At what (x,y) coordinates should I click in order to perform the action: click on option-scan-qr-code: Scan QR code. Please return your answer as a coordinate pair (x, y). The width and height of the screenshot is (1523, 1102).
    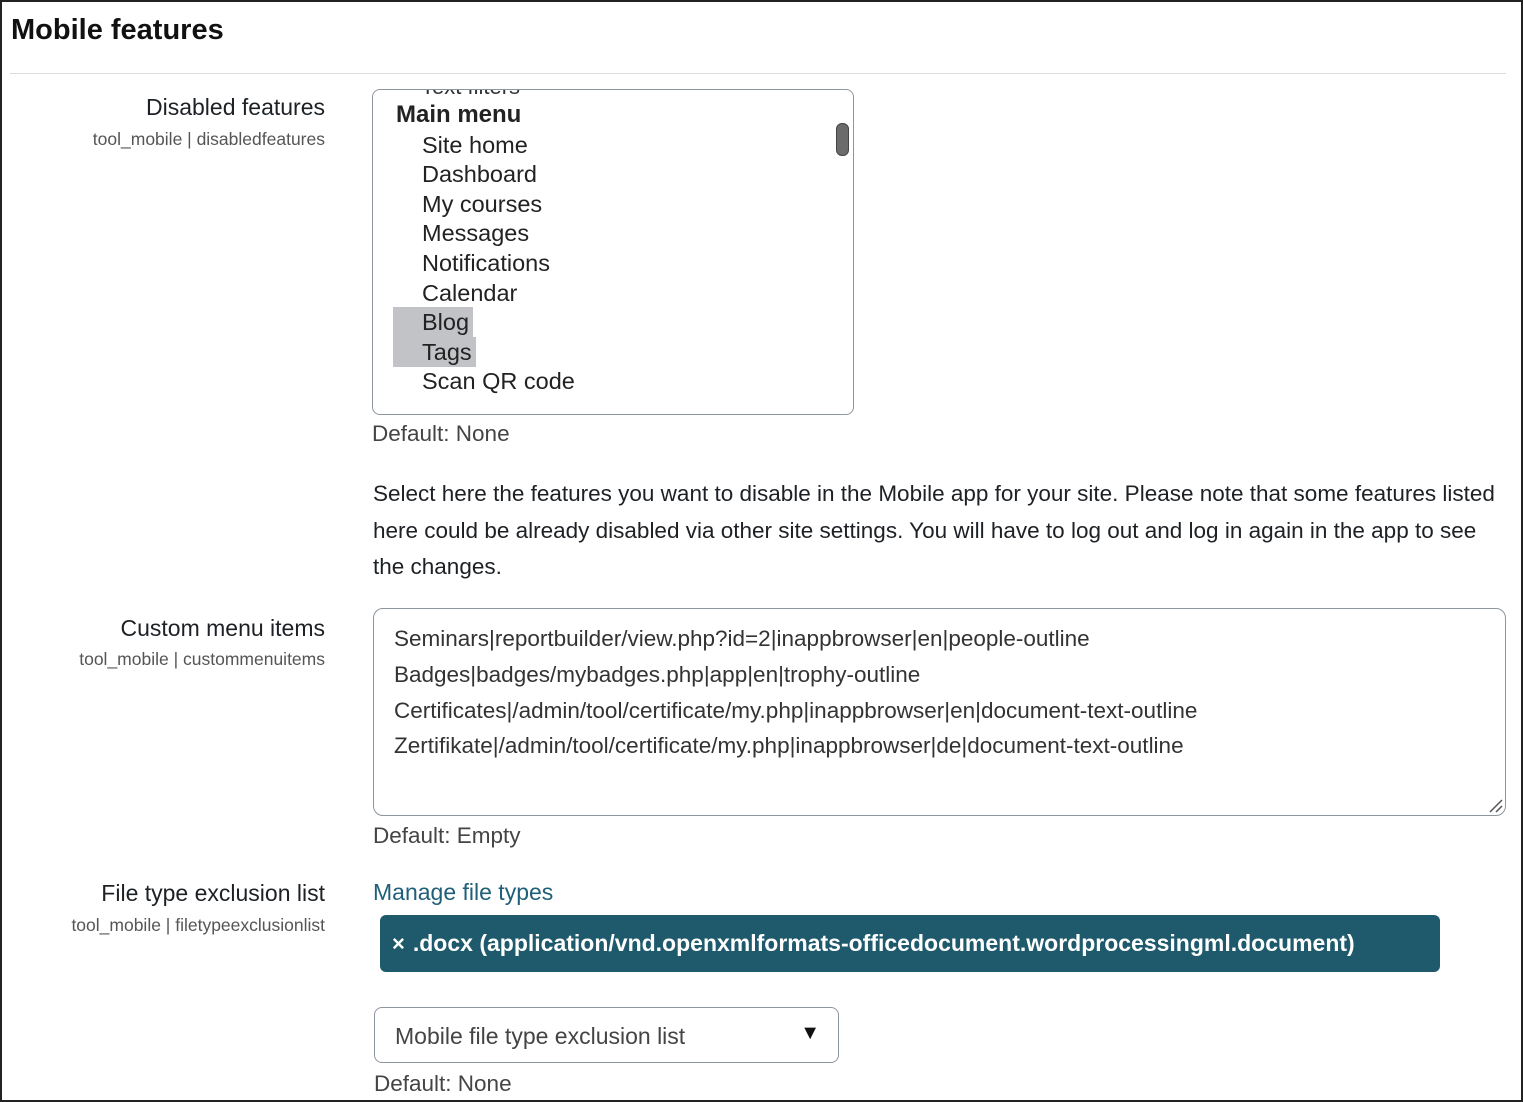
    Looking at the image, I should click on (486, 381).